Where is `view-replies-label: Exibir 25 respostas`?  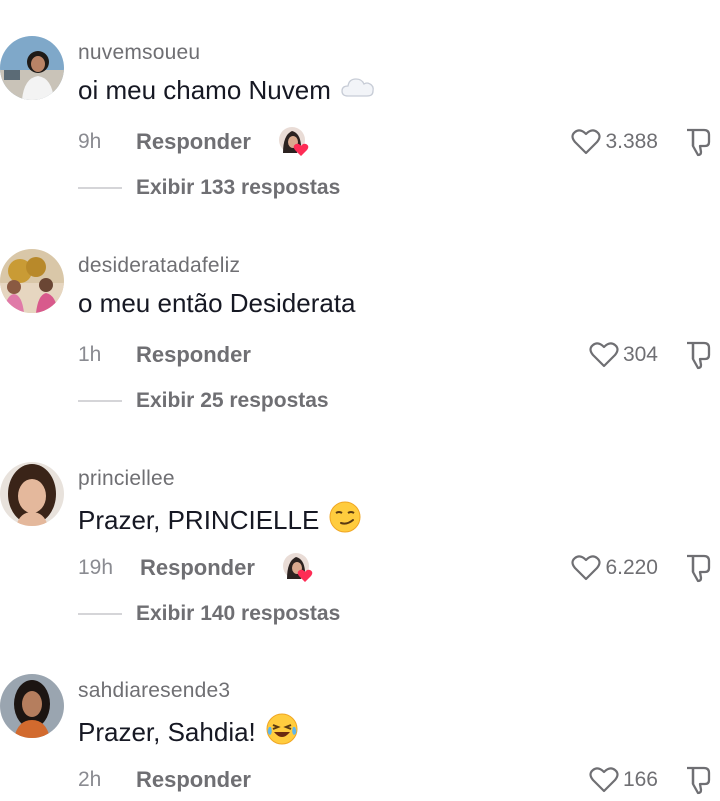
view-replies-label: Exibir 25 respostas is located at coordinates (232, 400).